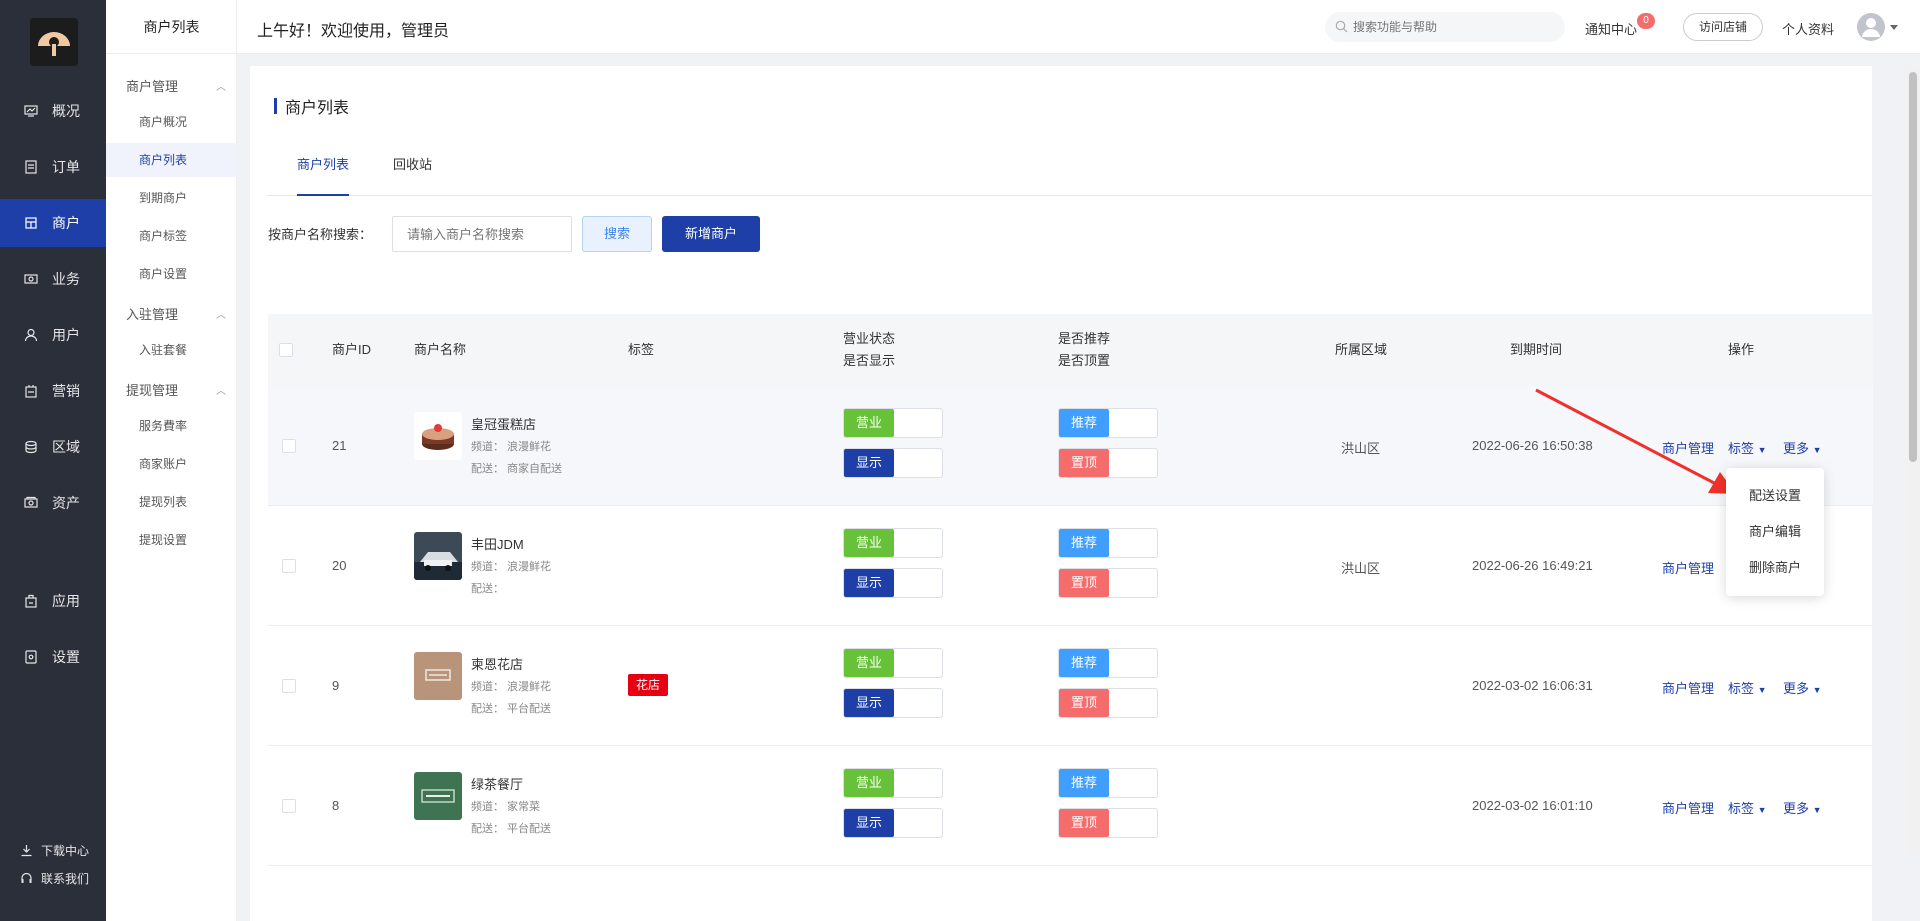  Describe the element at coordinates (641, 349) in the screenshot. I see `header-tag: 标签` at that location.